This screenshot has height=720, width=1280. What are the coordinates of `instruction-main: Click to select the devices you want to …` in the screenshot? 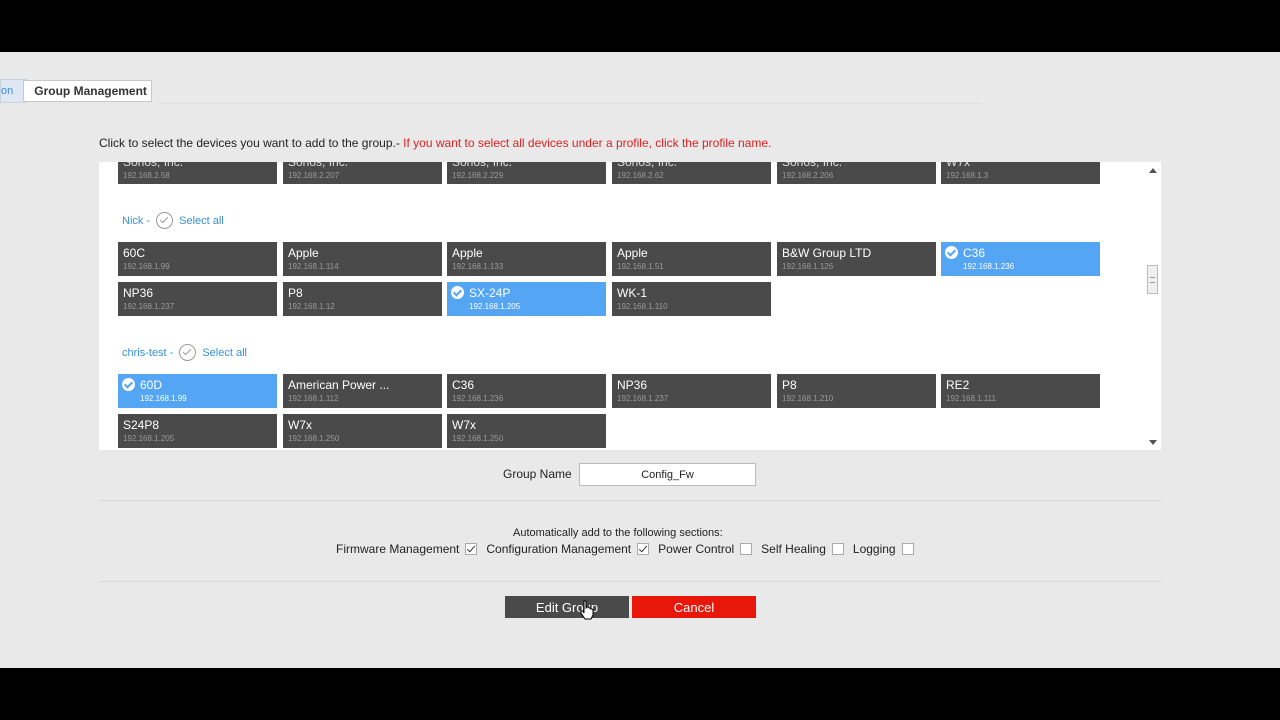 It's located at (251, 143).